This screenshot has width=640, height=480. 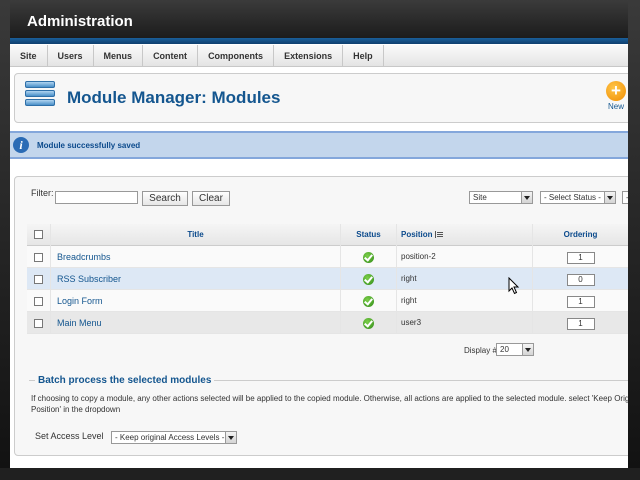 I want to click on module-manager-icon, so click(x=40, y=97).